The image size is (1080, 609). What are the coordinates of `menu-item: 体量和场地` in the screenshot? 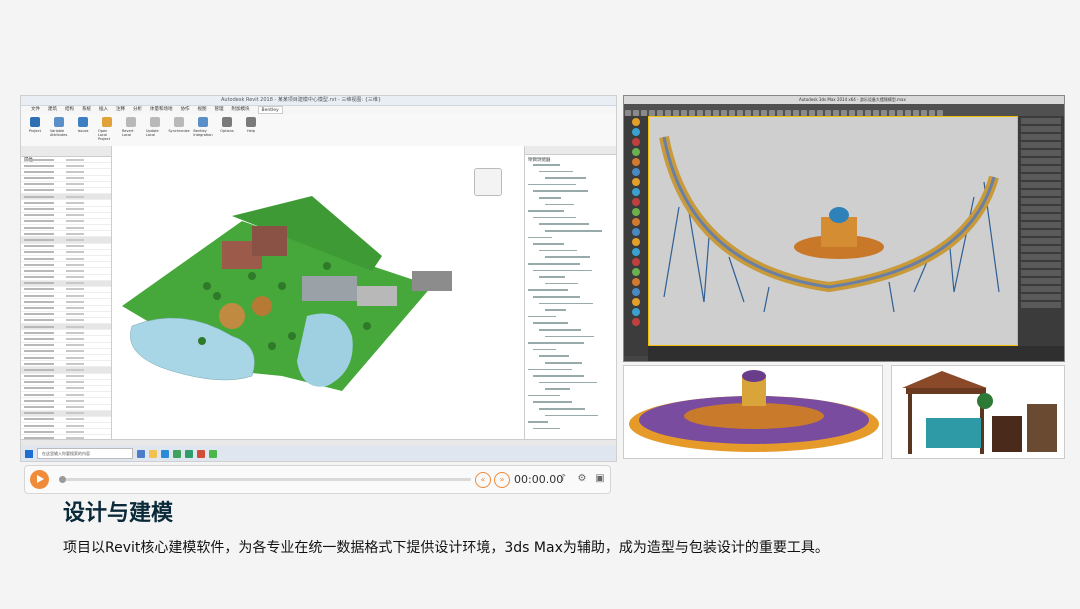 It's located at (161, 110).